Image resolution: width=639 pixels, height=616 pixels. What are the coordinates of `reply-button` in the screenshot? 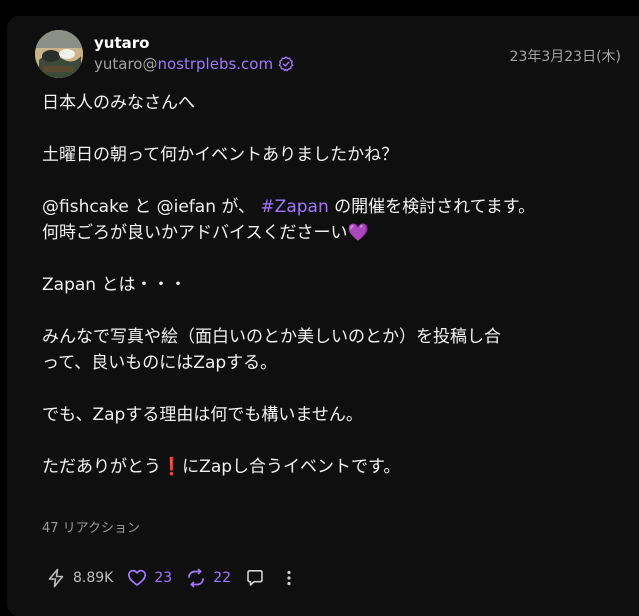 It's located at (255, 578).